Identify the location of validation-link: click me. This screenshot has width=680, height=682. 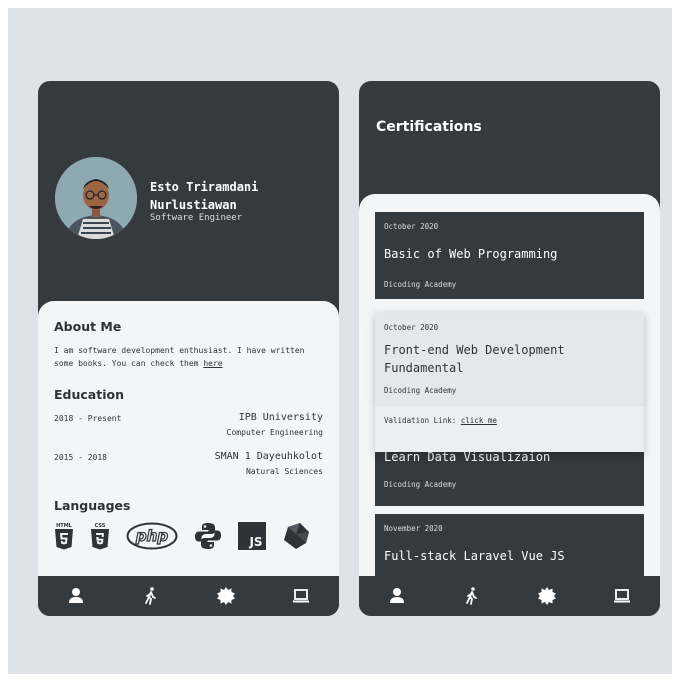
(479, 420).